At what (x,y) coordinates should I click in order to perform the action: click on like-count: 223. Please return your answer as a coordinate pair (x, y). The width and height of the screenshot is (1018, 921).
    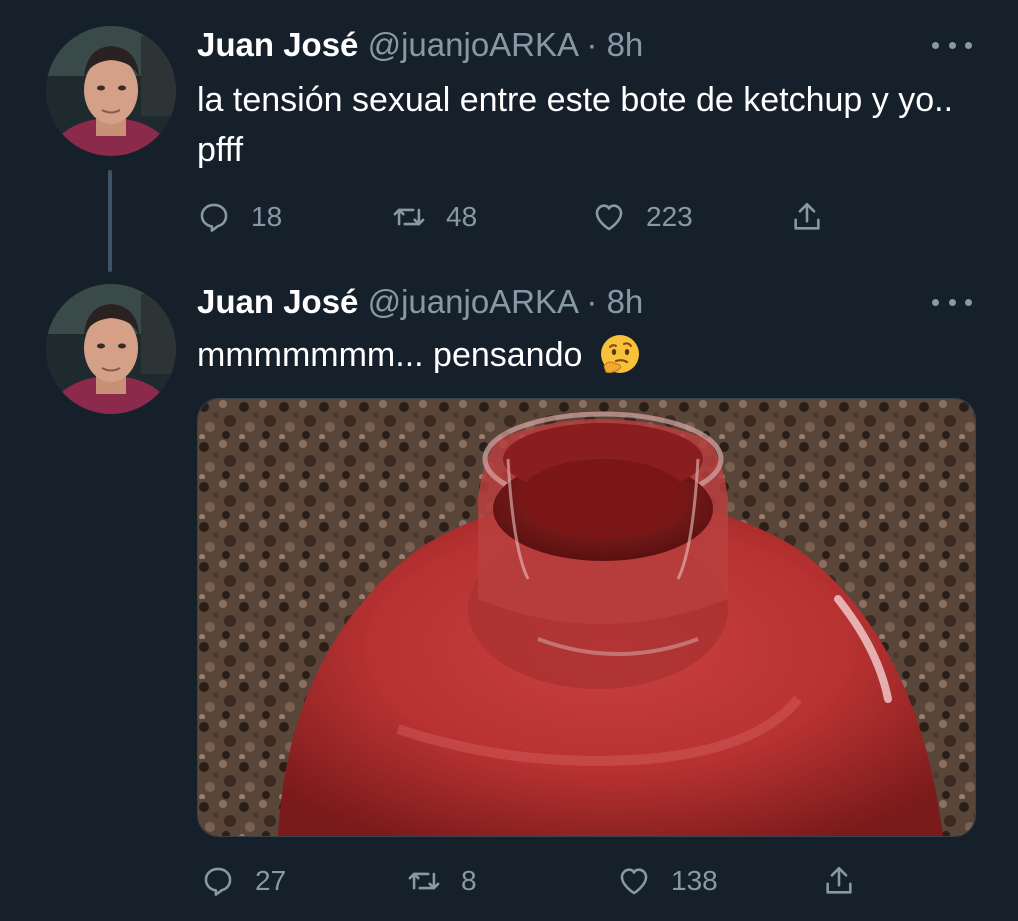
    Looking at the image, I should click on (669, 216).